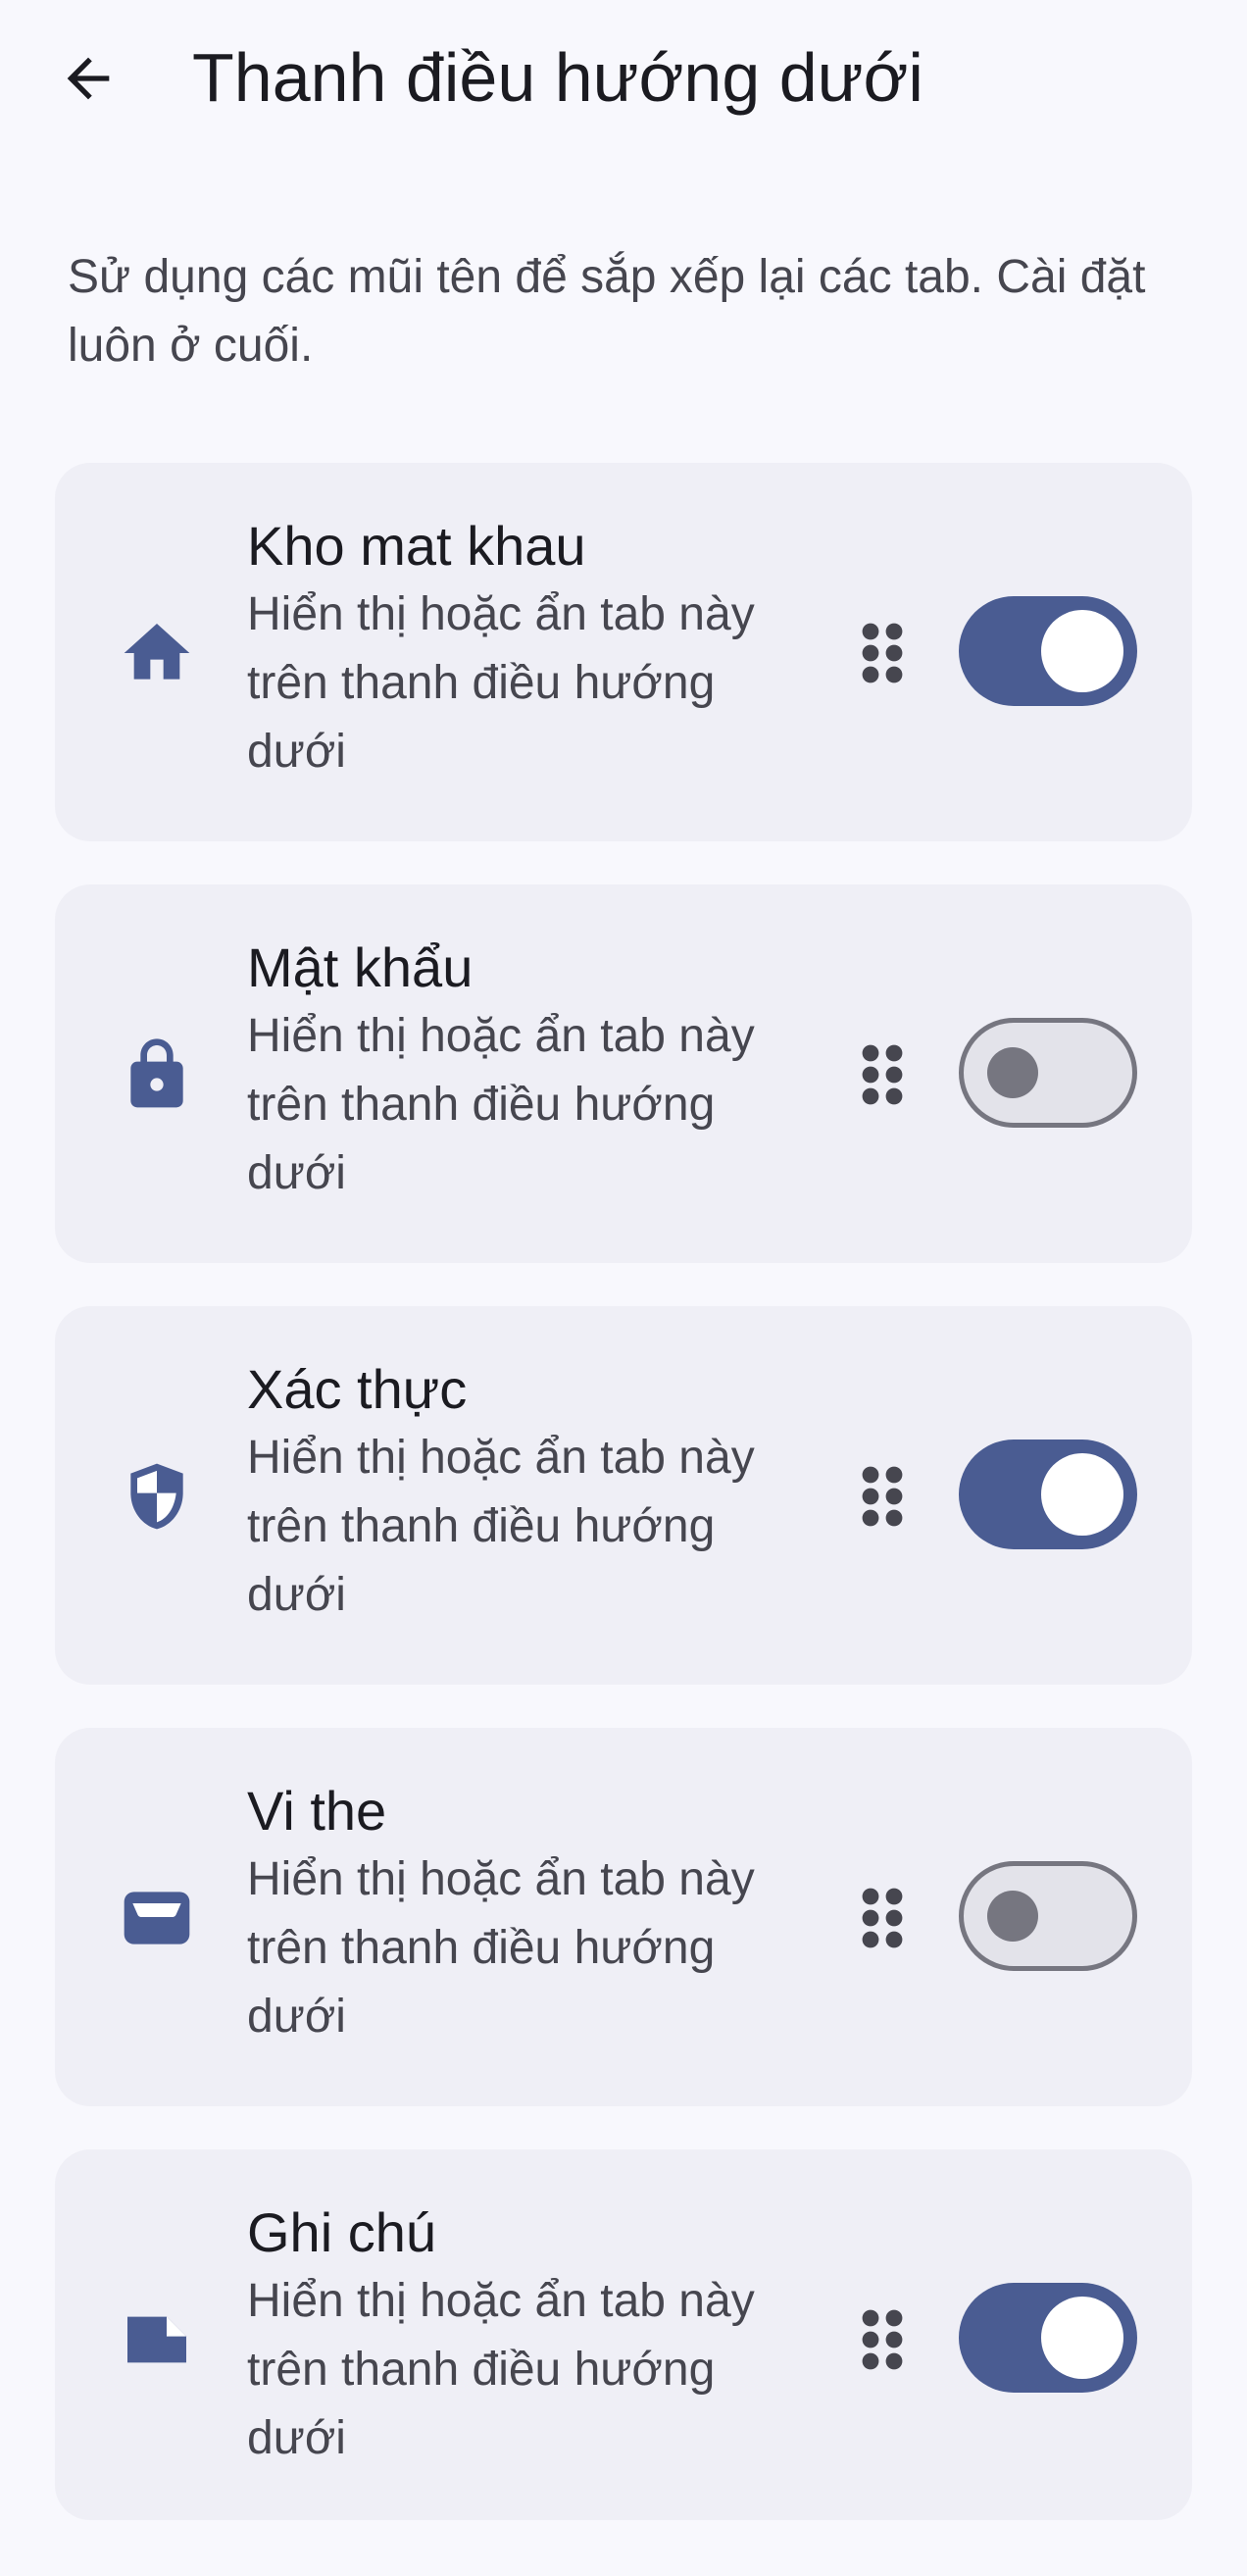 This screenshot has height=2576, width=1247. Describe the element at coordinates (157, 1496) in the screenshot. I see `shield-icon` at that location.